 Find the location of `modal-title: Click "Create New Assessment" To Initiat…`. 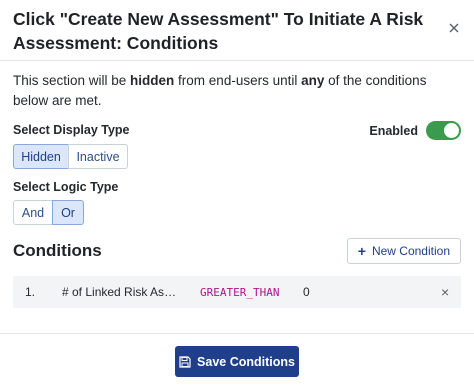

modal-title: Click "Create New Assessment" To Initiat… is located at coordinates (218, 31).